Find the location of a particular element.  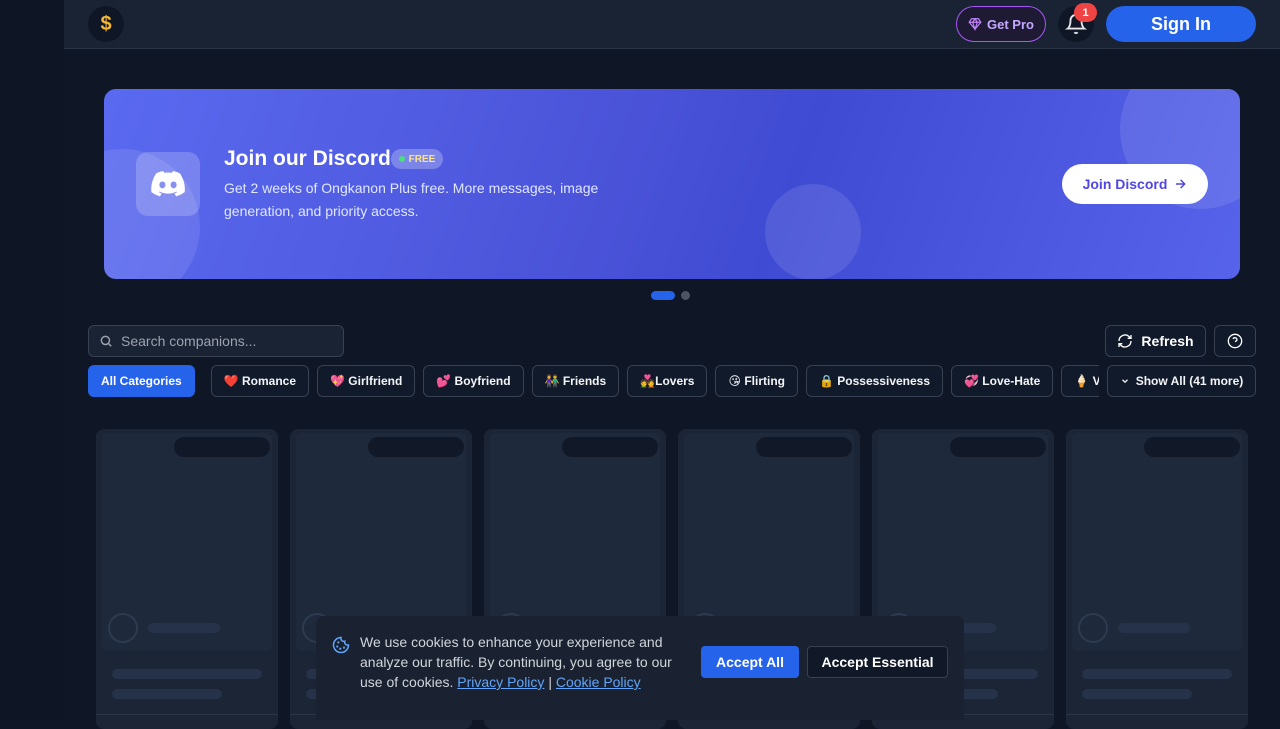

cookie-icon is located at coordinates (341, 645).